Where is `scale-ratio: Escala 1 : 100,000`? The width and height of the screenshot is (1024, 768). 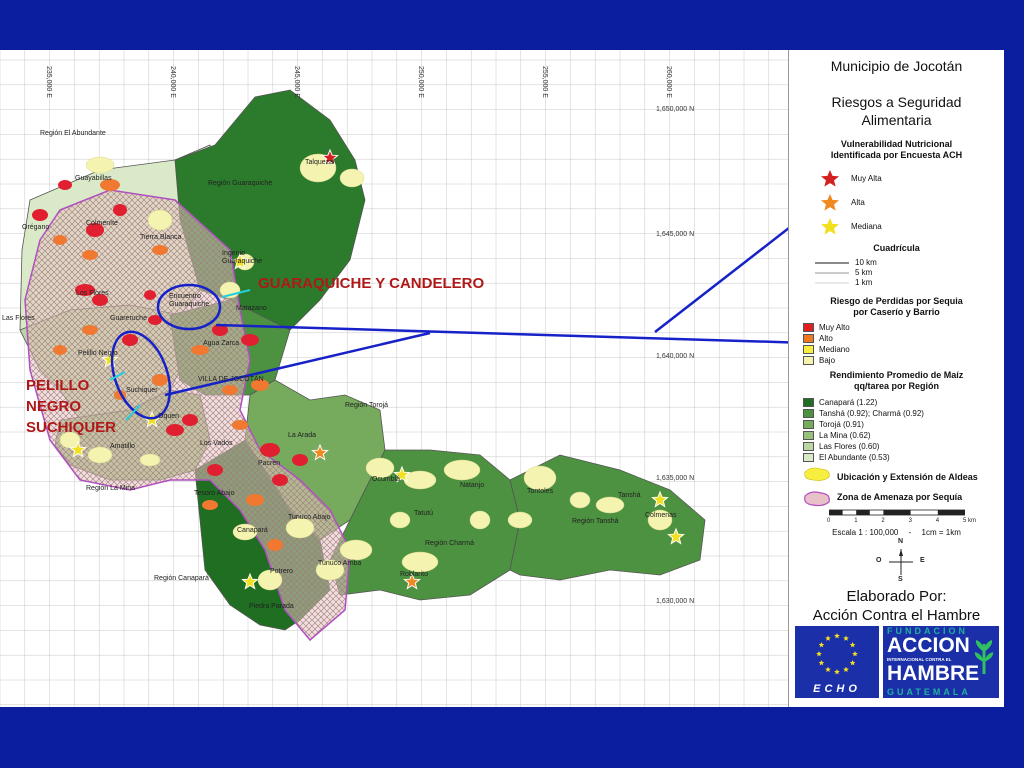
scale-ratio: Escala 1 : 100,000 is located at coordinates (865, 532).